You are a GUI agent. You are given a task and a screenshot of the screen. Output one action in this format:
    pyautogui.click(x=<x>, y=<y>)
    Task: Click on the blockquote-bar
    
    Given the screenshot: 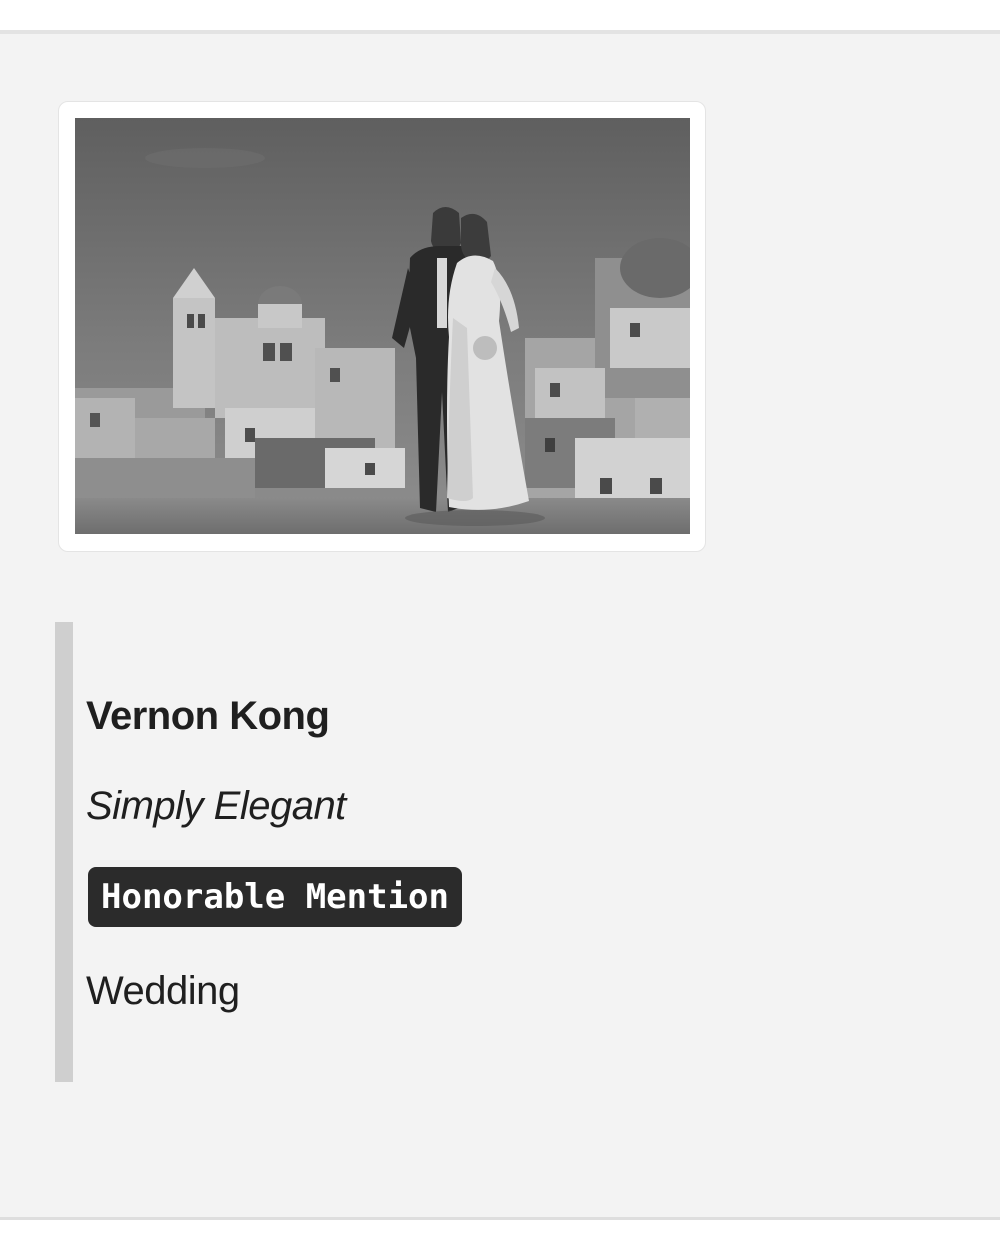 What is the action you would take?
    pyautogui.click(x=64, y=852)
    